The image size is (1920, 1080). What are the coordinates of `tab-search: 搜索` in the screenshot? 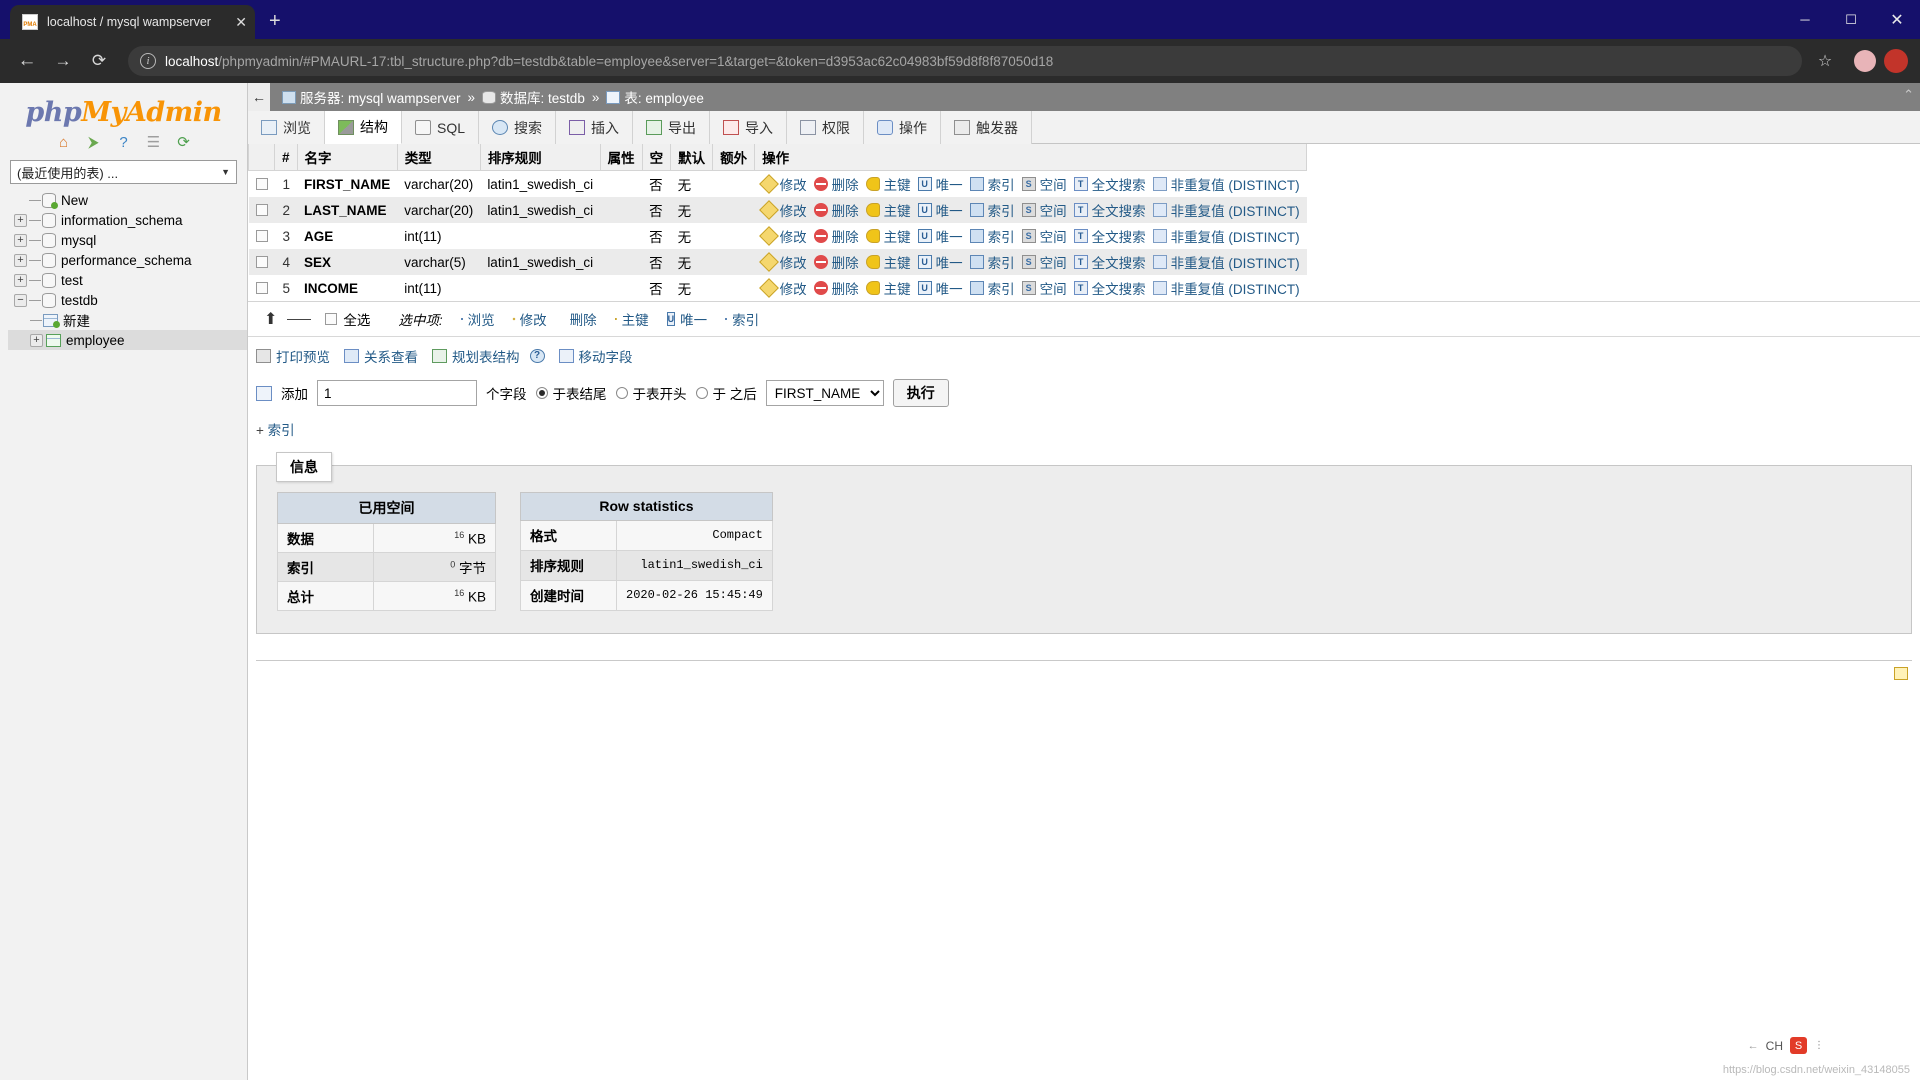 It's located at (518, 127).